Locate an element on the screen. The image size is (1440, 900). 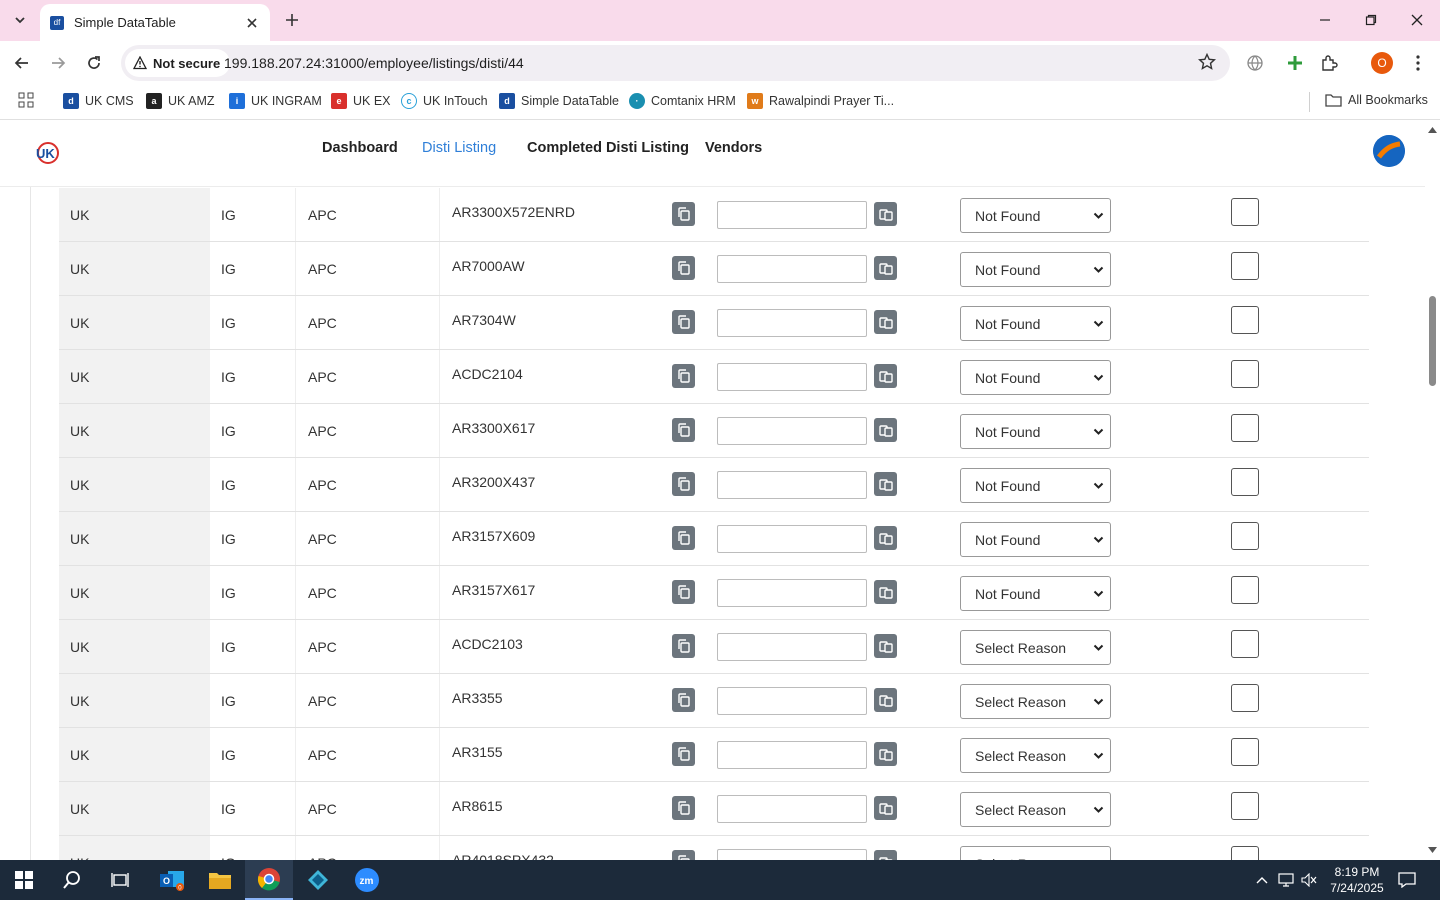
taskbar-file-explorer is located at coordinates (220, 880).